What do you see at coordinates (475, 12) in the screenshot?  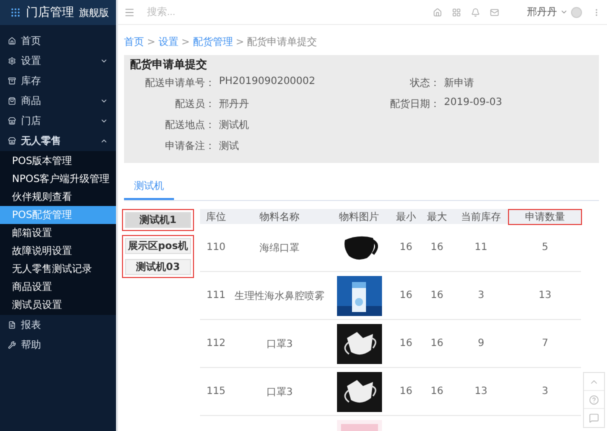 I see `bell-icon` at bounding box center [475, 12].